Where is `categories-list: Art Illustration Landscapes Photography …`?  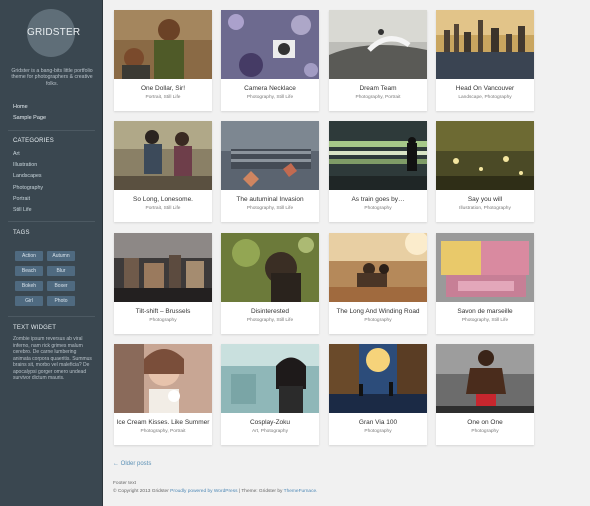 categories-list: Art Illustration Landscapes Photography … is located at coordinates (53, 182).